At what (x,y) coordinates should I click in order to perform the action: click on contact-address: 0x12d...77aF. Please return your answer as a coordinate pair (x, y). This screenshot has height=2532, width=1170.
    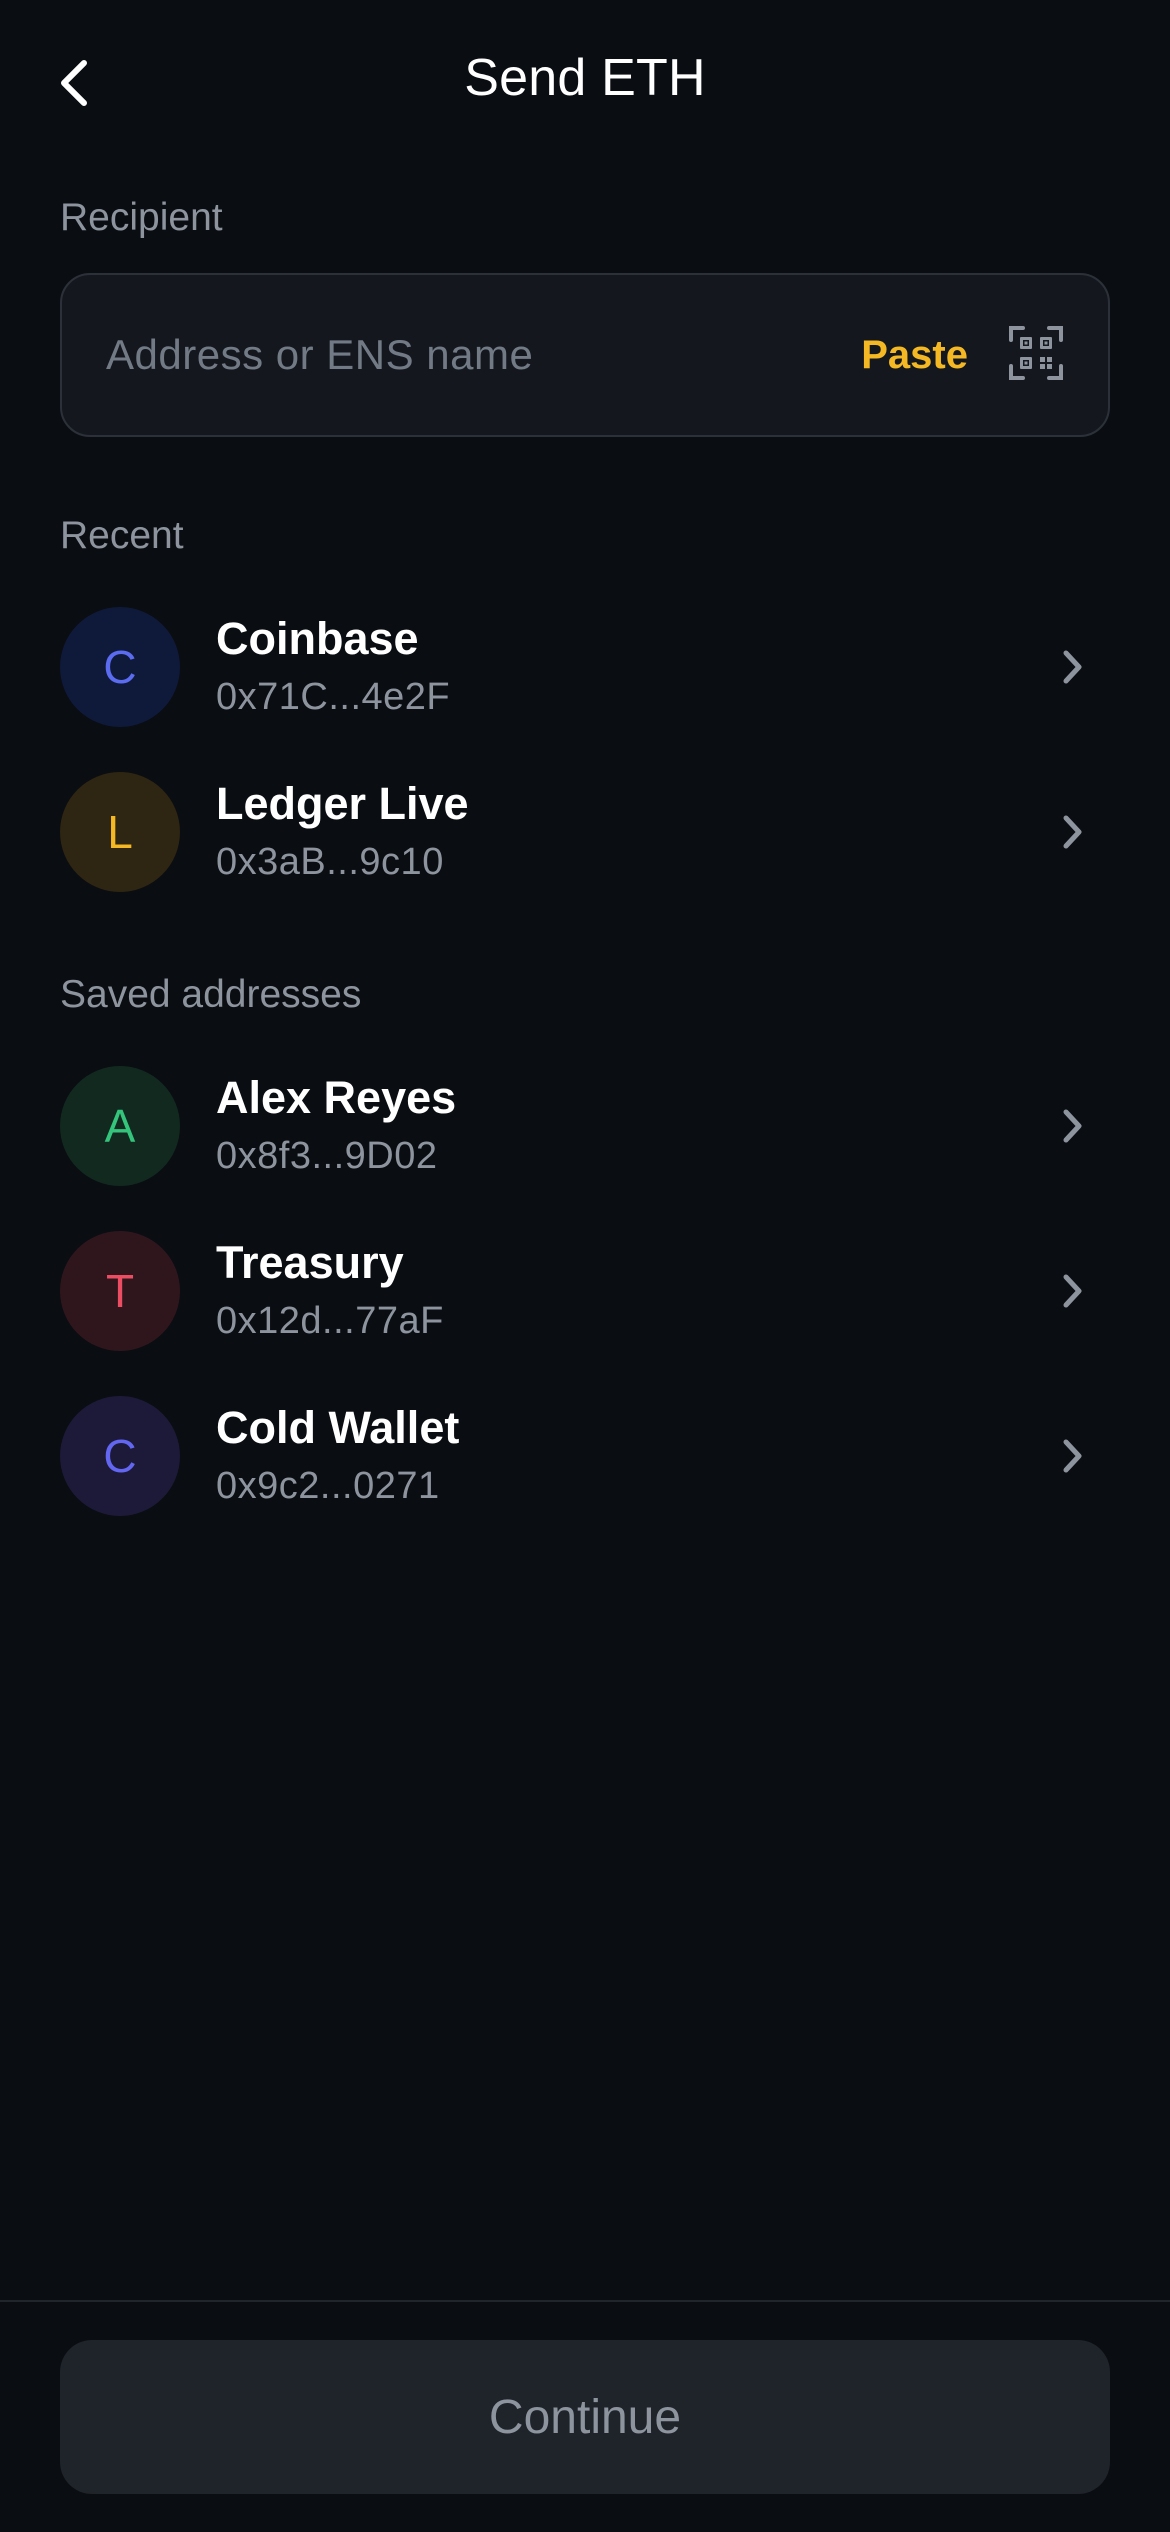
    Looking at the image, I should click on (330, 1321).